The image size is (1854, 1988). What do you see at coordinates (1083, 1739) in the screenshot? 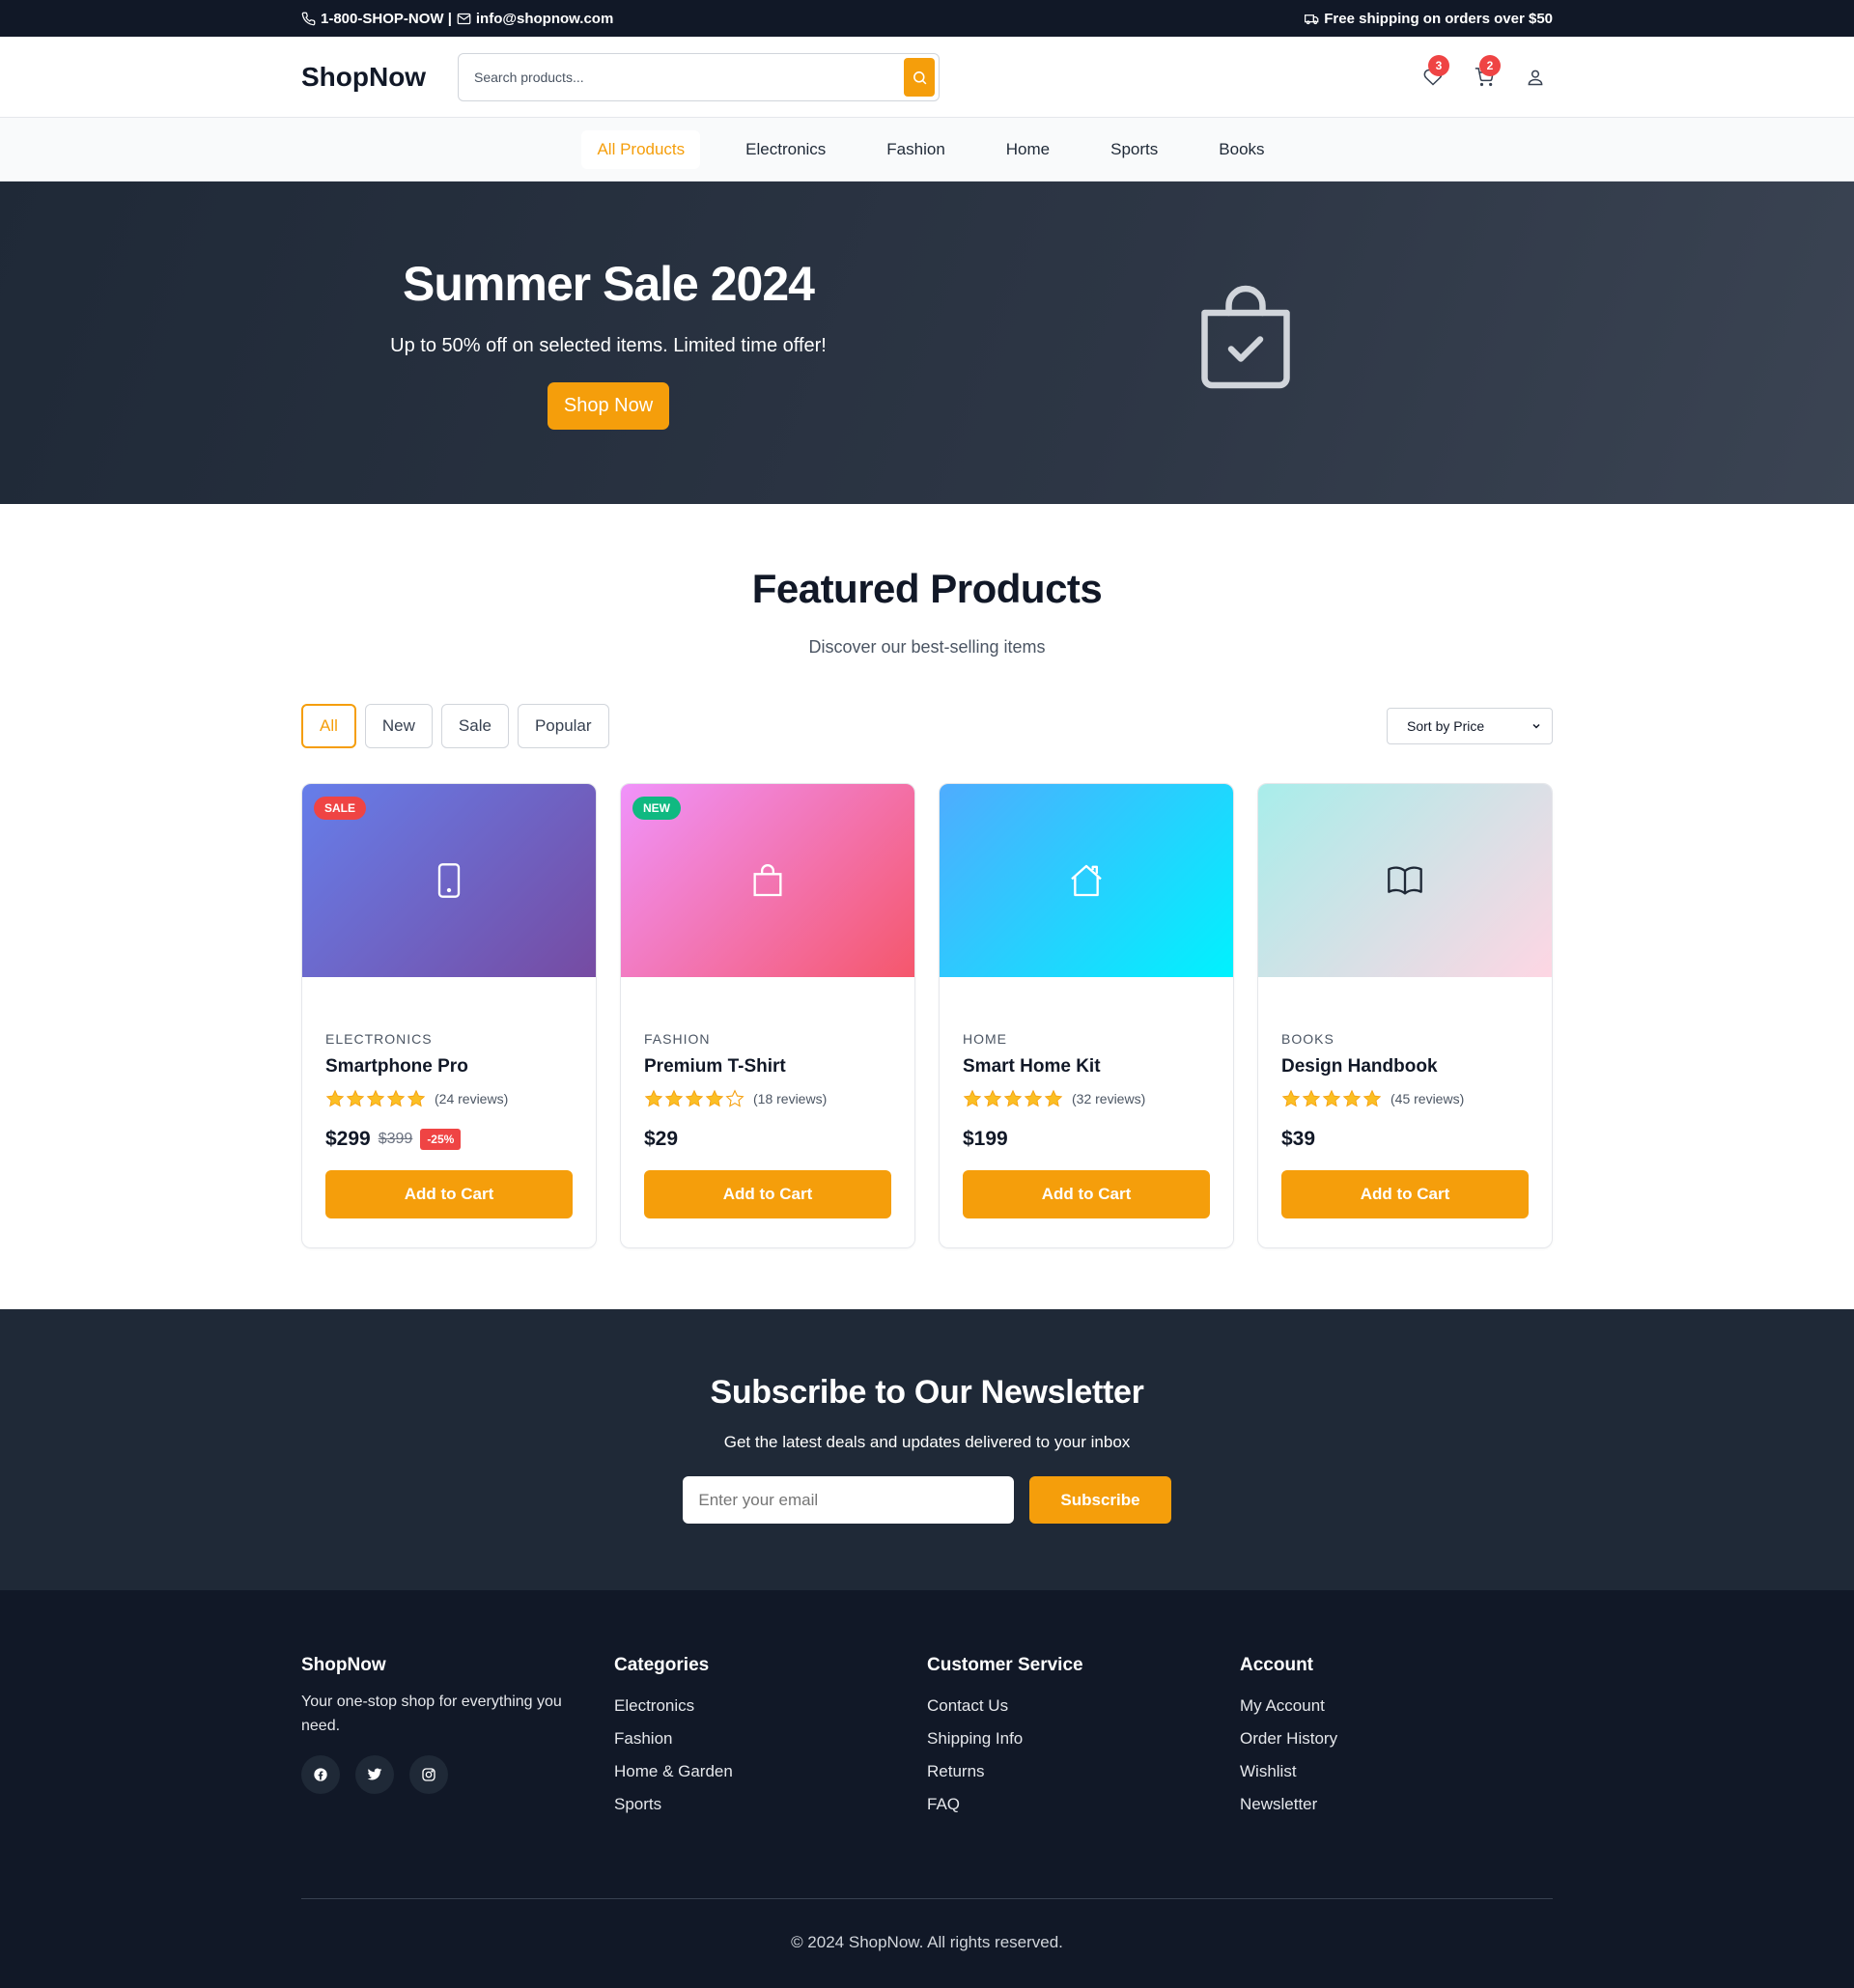
I see `footer-link-shipping-info: Shipping Info` at bounding box center [1083, 1739].